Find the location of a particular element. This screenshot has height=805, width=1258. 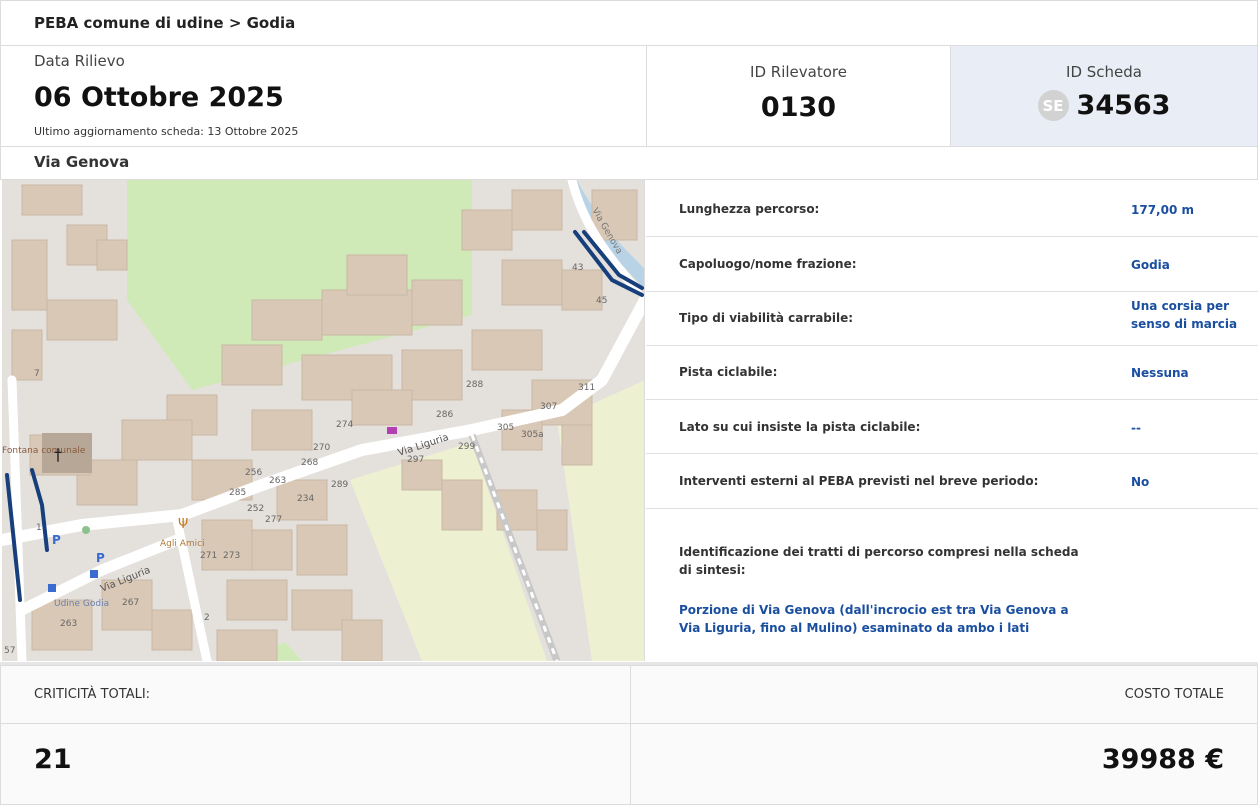

church-icon: † is located at coordinates (58, 454).